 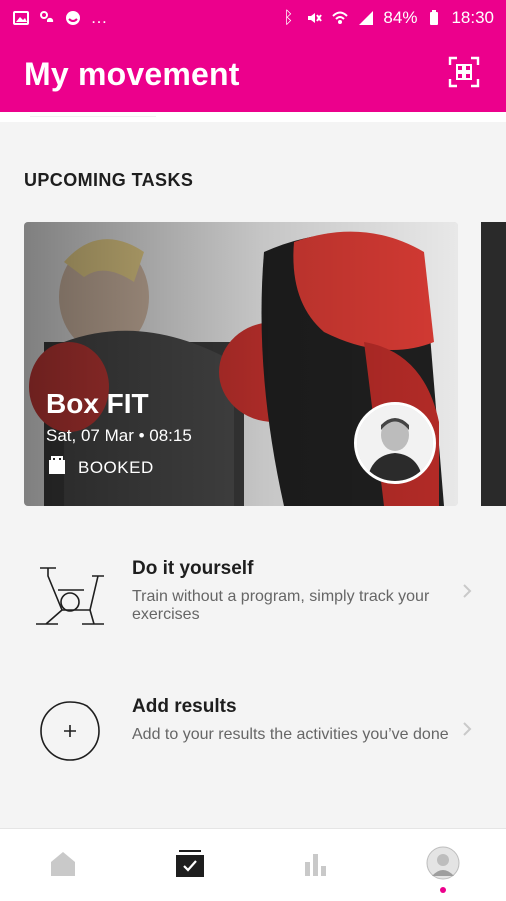 I want to click on avatar-icon, so click(x=443, y=865).